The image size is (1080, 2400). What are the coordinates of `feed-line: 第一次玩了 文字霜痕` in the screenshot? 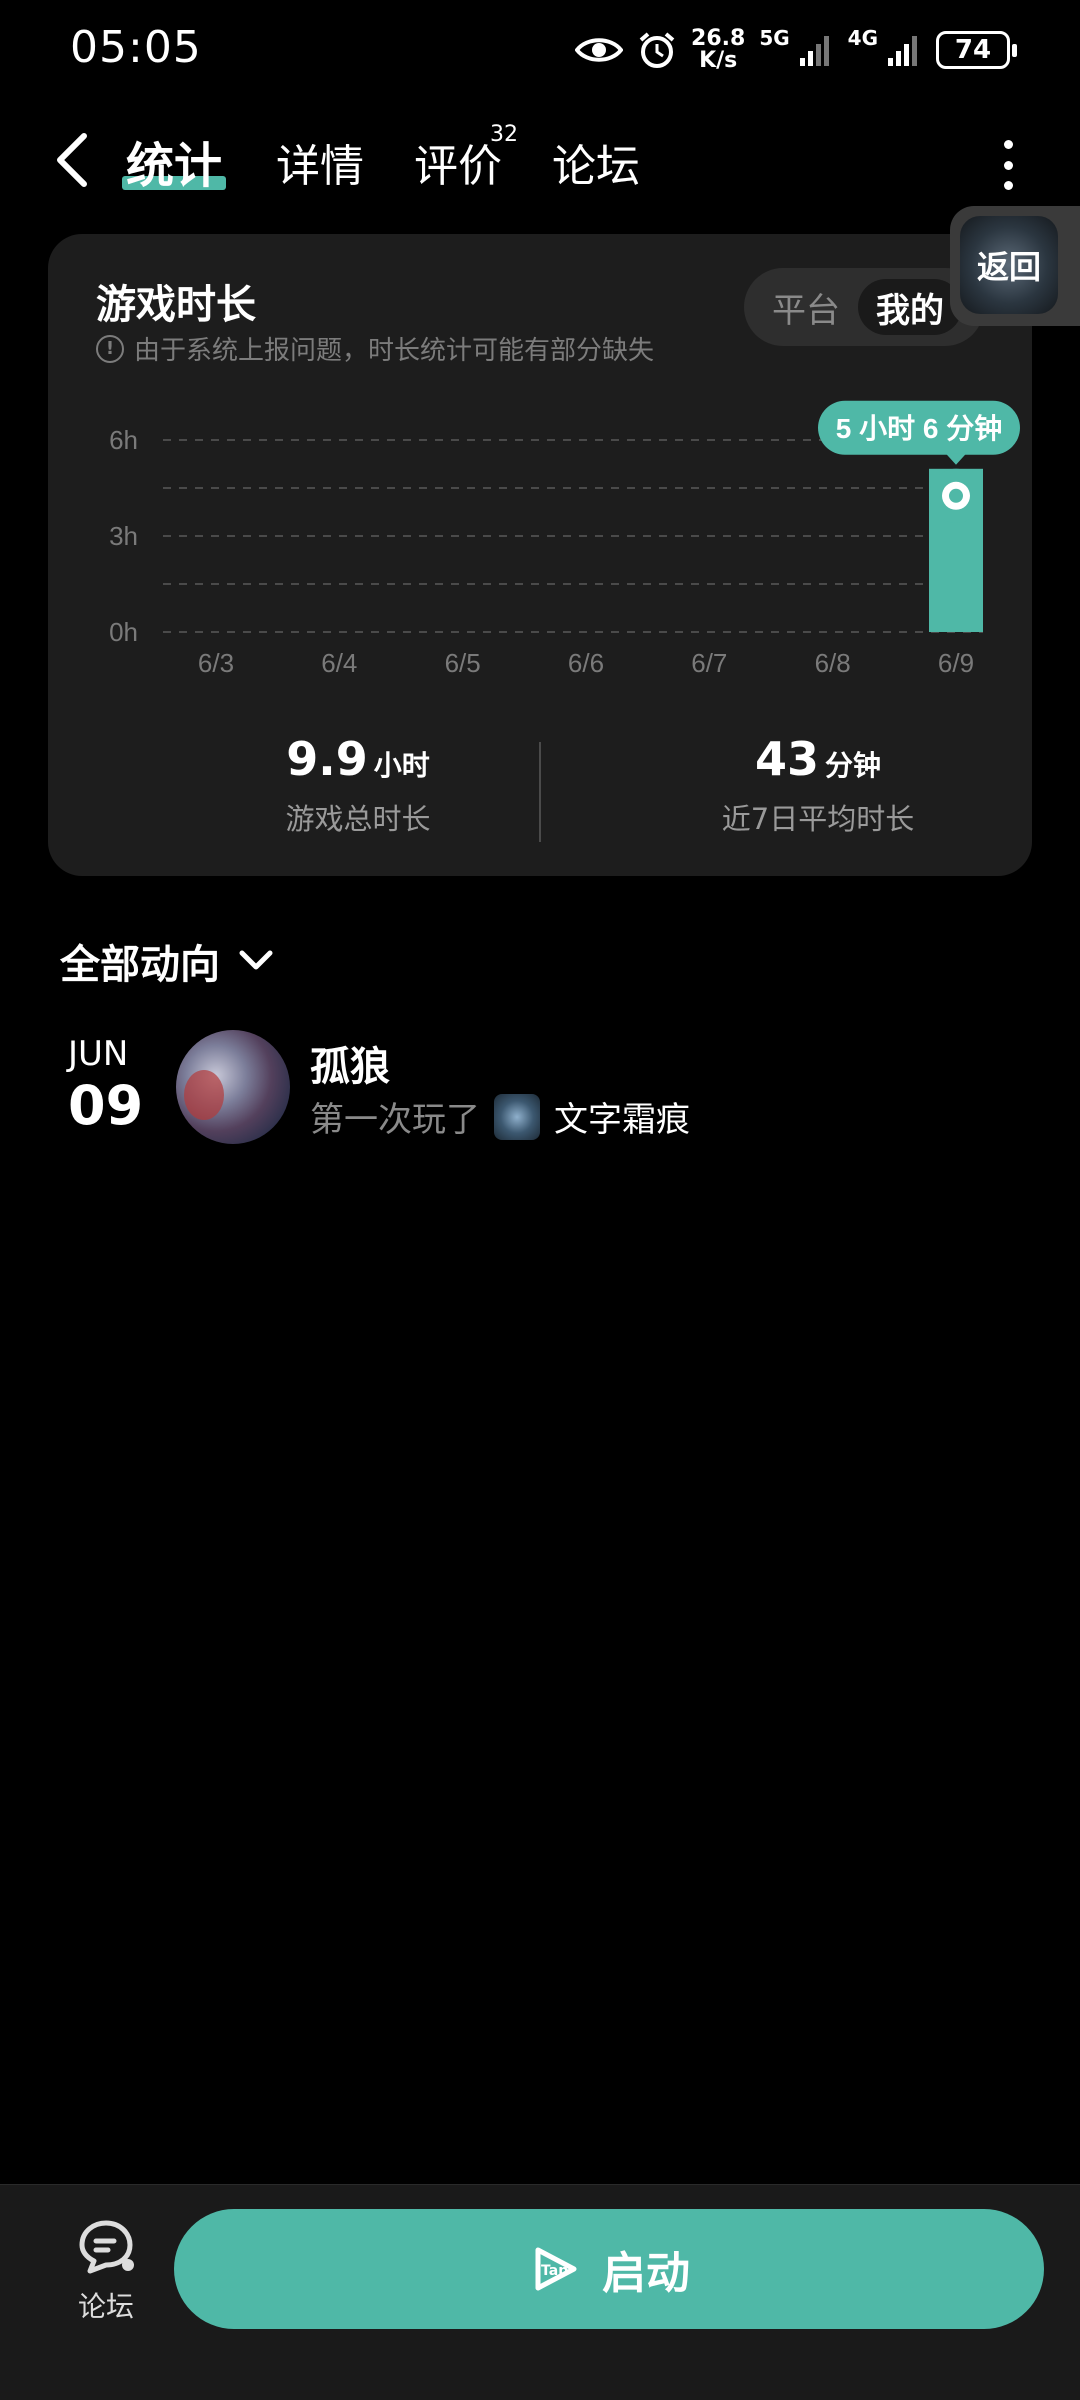 It's located at (500, 1116).